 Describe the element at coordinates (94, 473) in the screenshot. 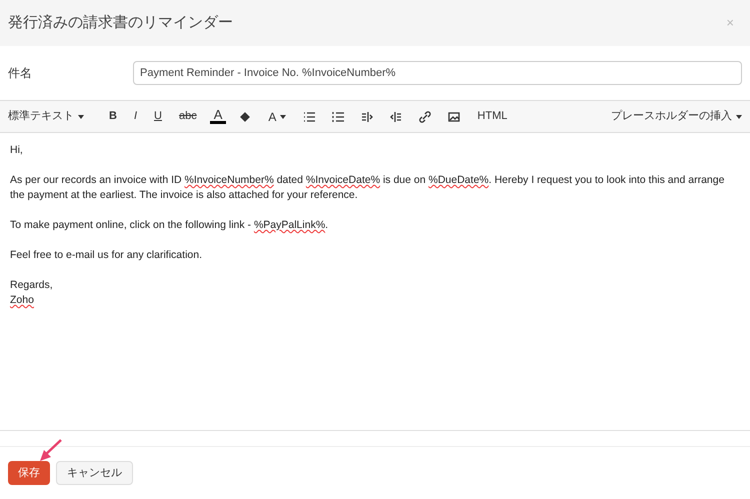

I see `cancel-button: キャンセル` at that location.